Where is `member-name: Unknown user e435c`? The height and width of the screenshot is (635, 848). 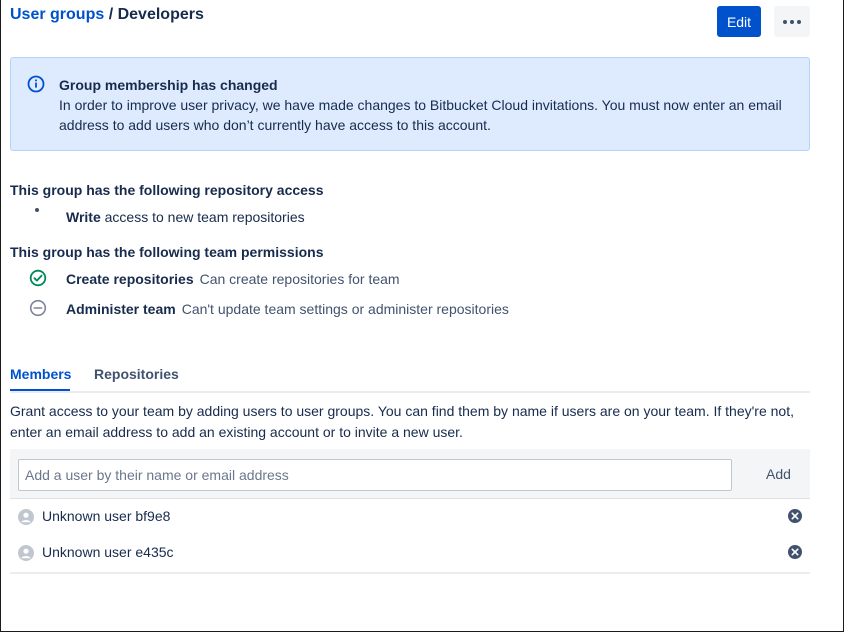
member-name: Unknown user e435c is located at coordinates (108, 552).